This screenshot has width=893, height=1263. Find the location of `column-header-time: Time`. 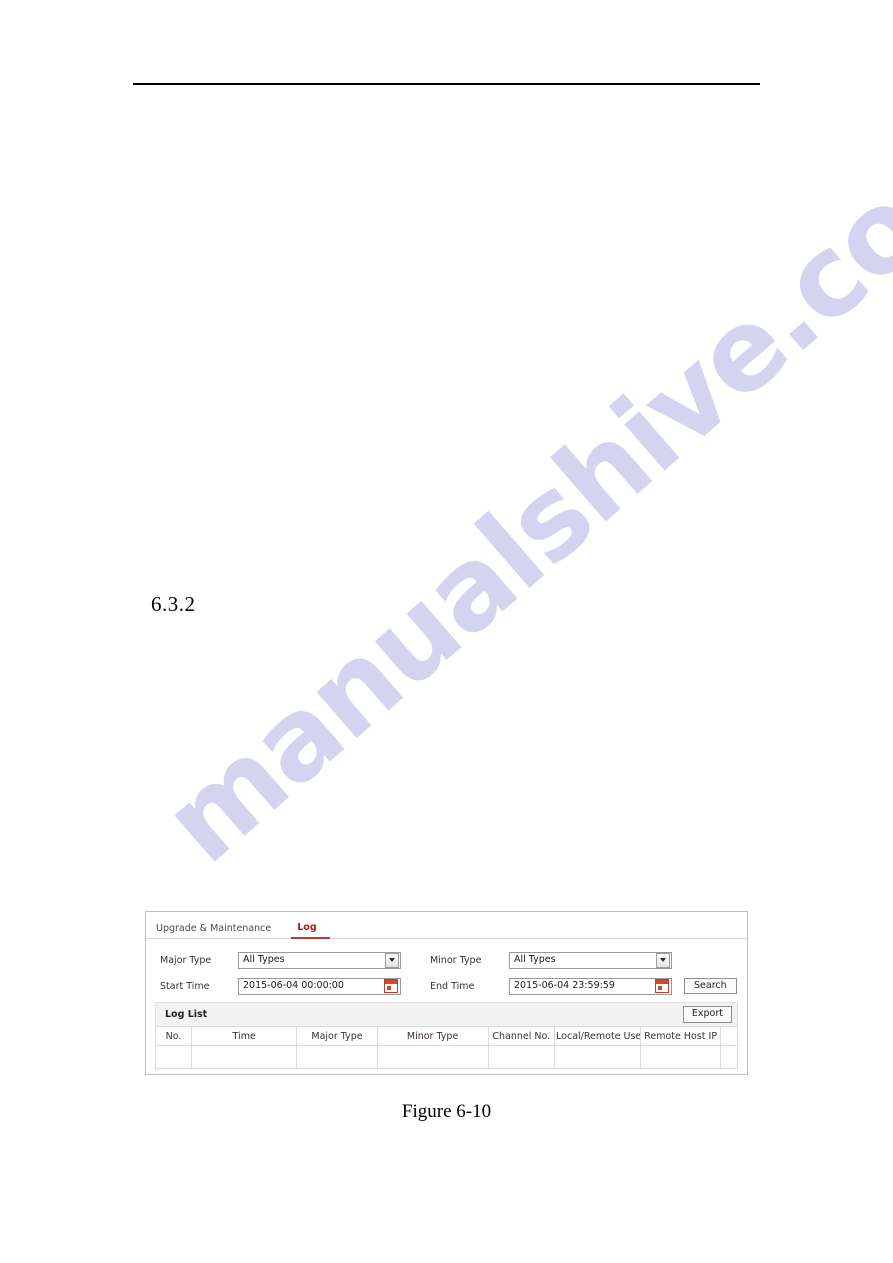

column-header-time: Time is located at coordinates (244, 1036).